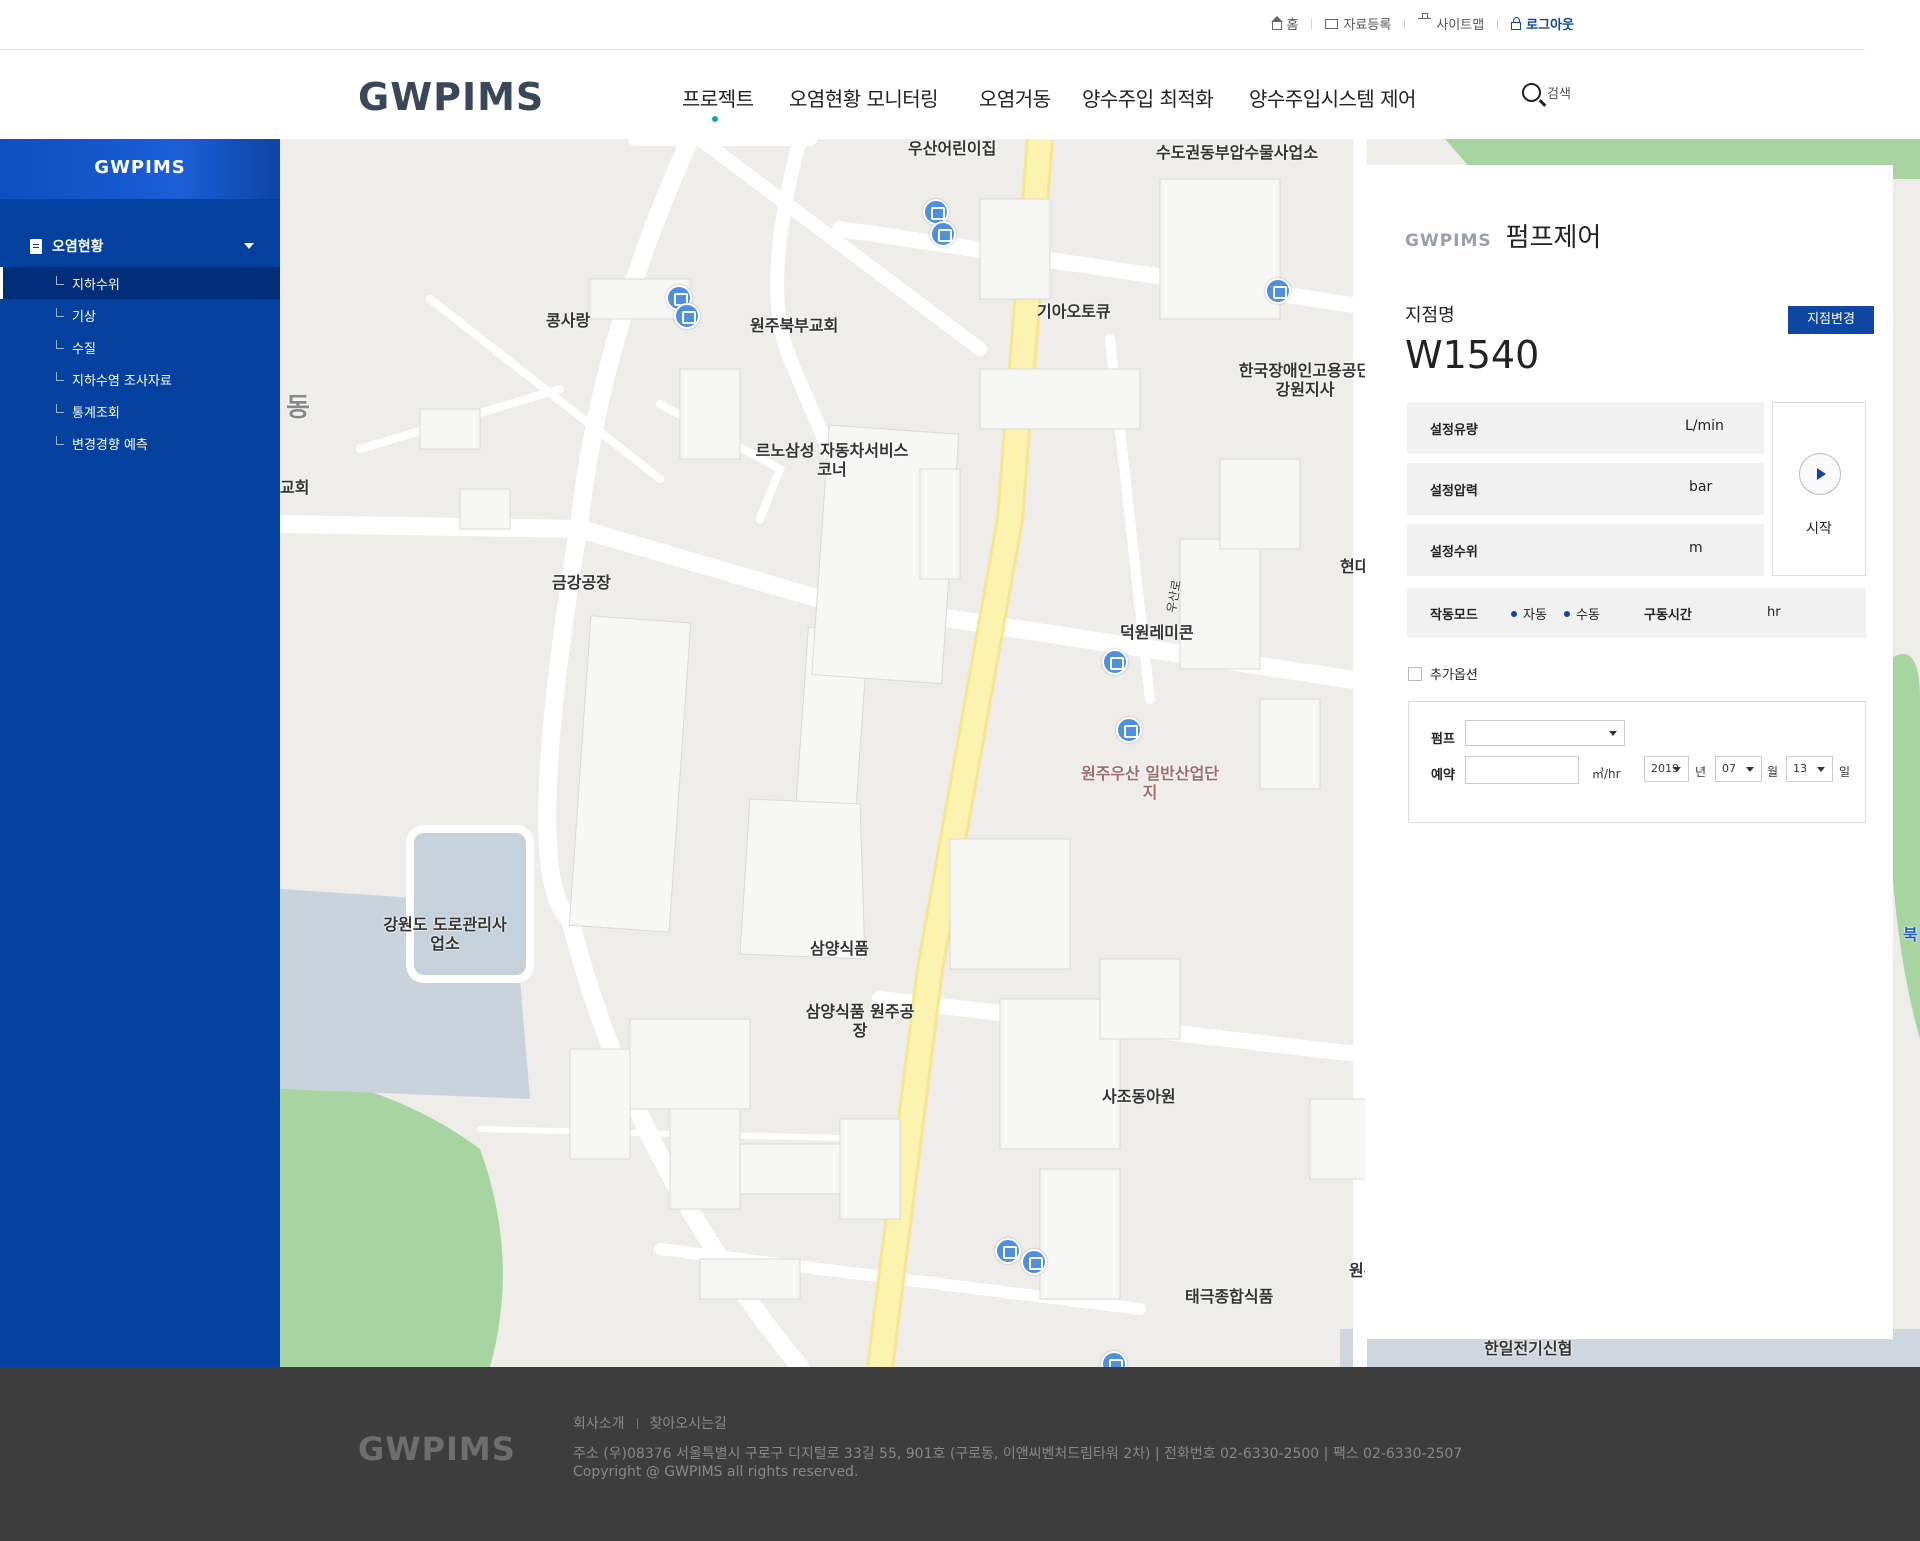 Image resolution: width=1920 pixels, height=1541 pixels. Describe the element at coordinates (1542, 23) in the screenshot. I see `logout-link: 로그아웃` at that location.